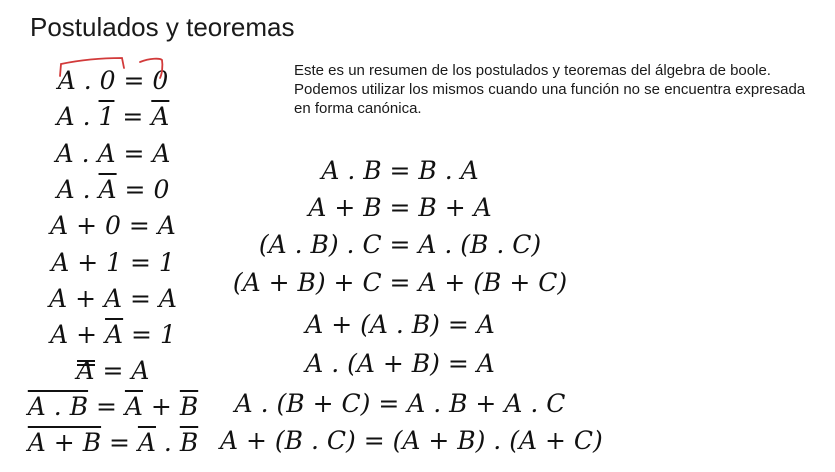  I want to click on equation-demorgan-1: A . B = A + B, so click(113, 406).